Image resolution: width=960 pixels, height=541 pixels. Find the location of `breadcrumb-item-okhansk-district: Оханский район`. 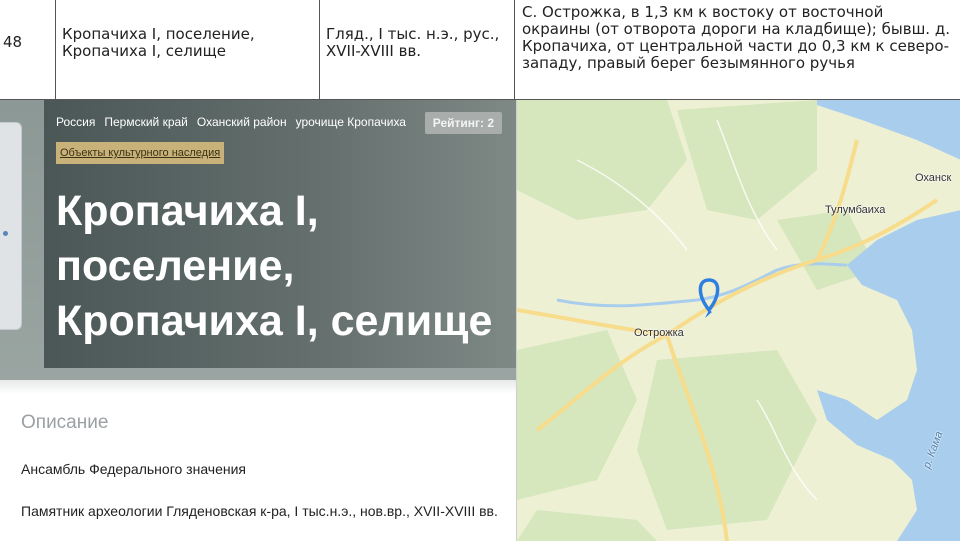

breadcrumb-item-okhansk-district: Оханский район is located at coordinates (242, 122).